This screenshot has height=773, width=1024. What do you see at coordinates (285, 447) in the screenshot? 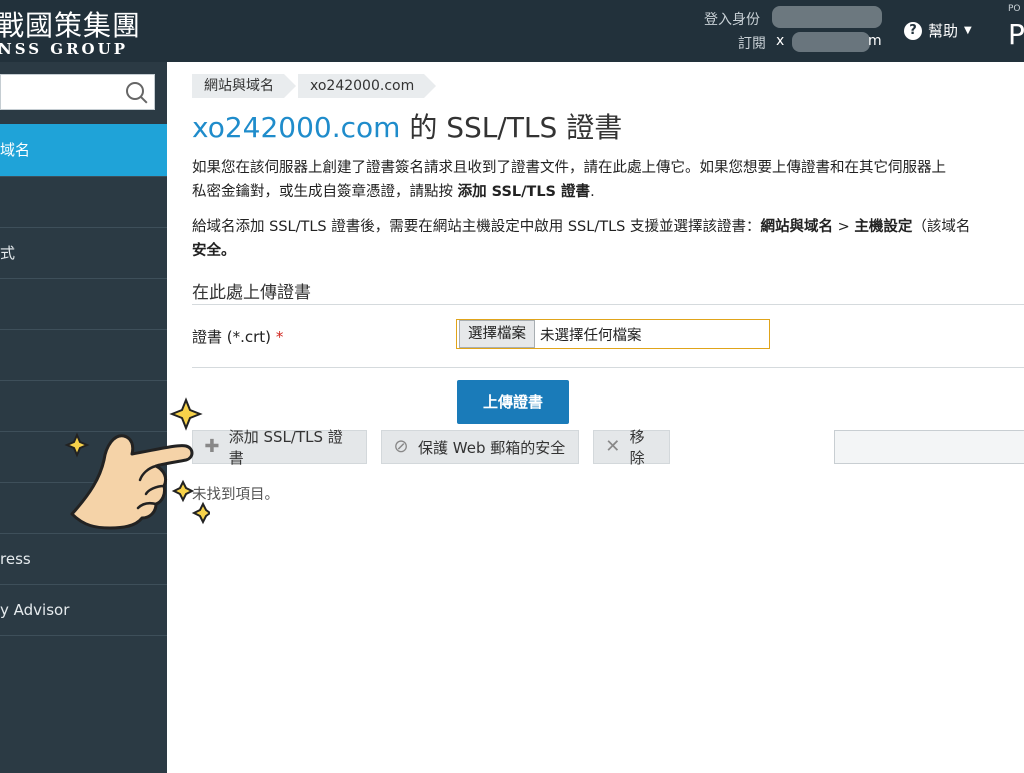
I see `add-certificate-label: 添加 SSL/TLS 證書` at bounding box center [285, 447].